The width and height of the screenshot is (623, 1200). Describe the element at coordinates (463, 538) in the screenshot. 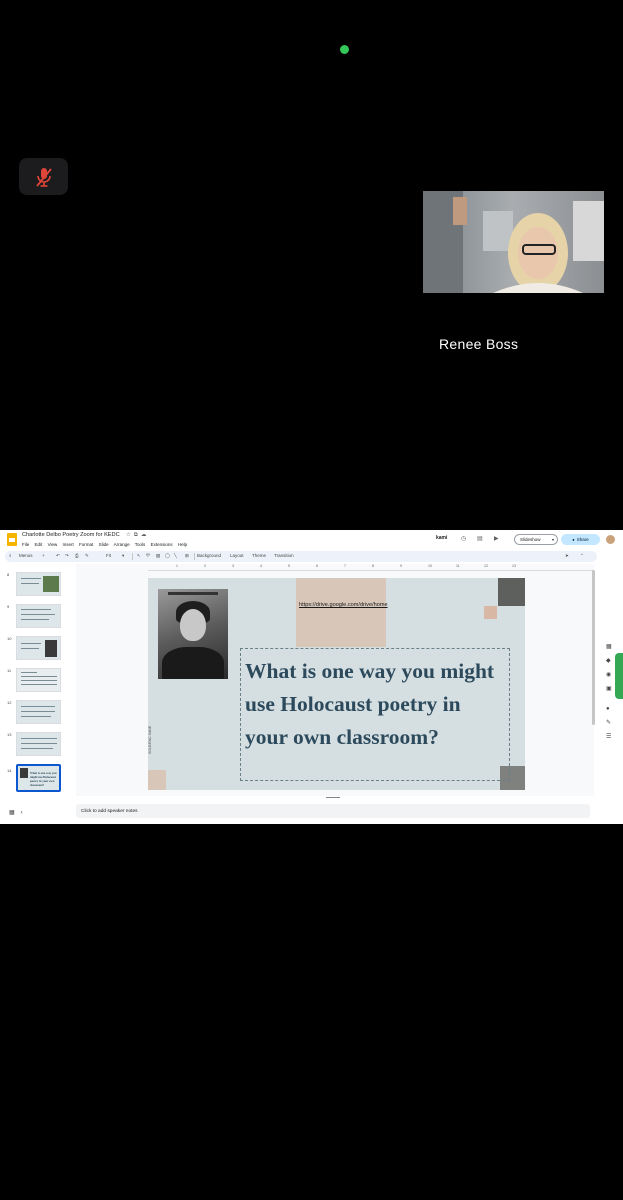

I see `history-icon: ◷` at that location.